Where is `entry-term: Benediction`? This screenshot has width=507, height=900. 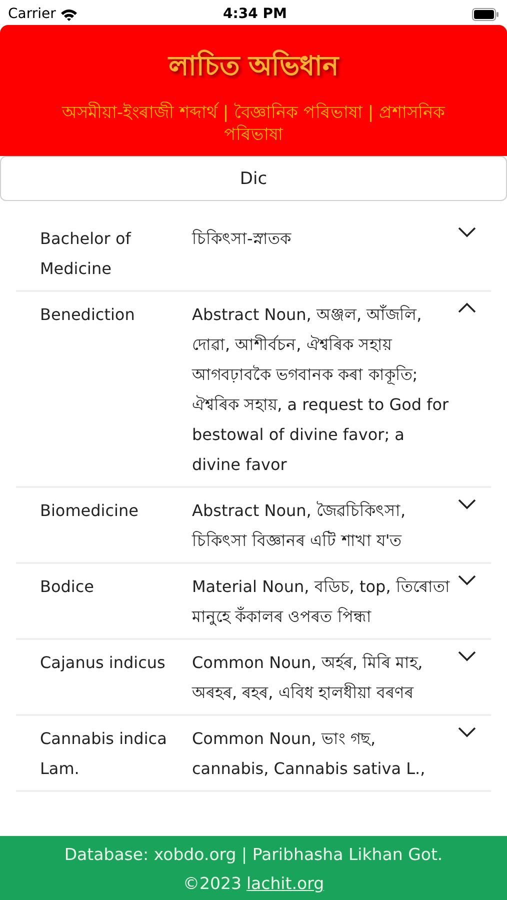
entry-term: Benediction is located at coordinates (88, 315).